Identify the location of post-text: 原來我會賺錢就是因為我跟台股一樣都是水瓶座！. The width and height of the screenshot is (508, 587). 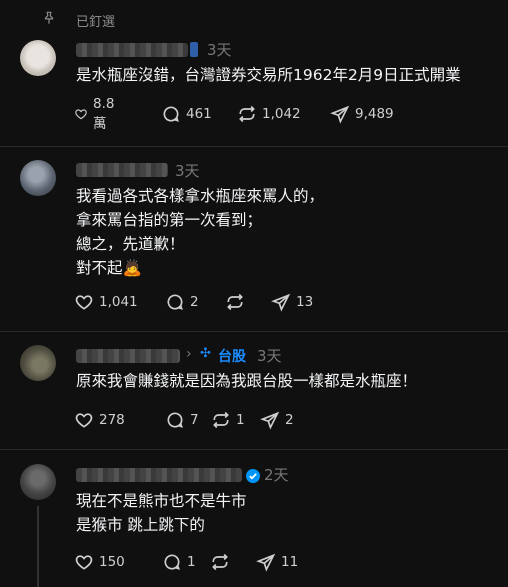
(246, 381).